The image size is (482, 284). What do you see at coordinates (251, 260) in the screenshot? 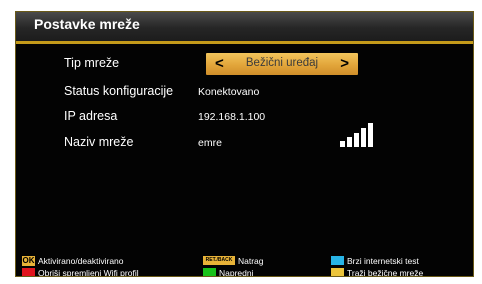
I see `legend-back-label: Natrag` at bounding box center [251, 260].